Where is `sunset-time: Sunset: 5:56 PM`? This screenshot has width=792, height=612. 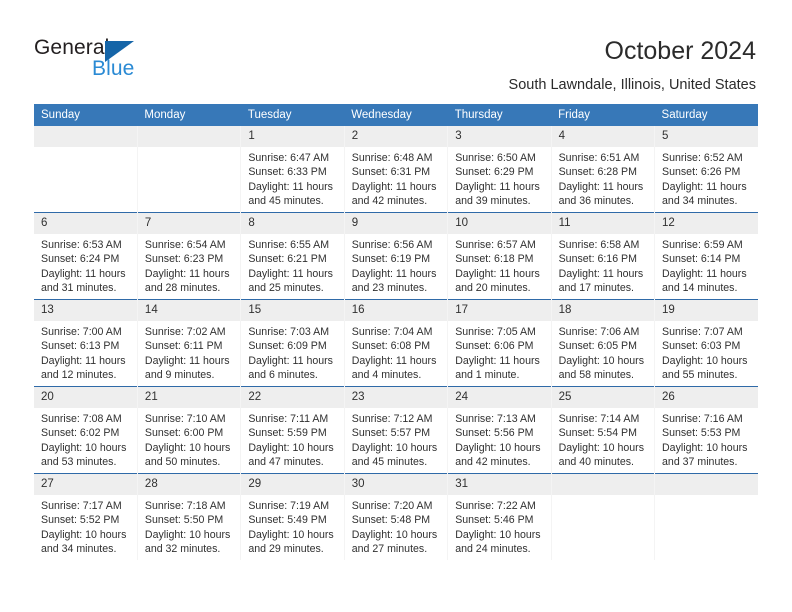 sunset-time: Sunset: 5:56 PM is located at coordinates (494, 433).